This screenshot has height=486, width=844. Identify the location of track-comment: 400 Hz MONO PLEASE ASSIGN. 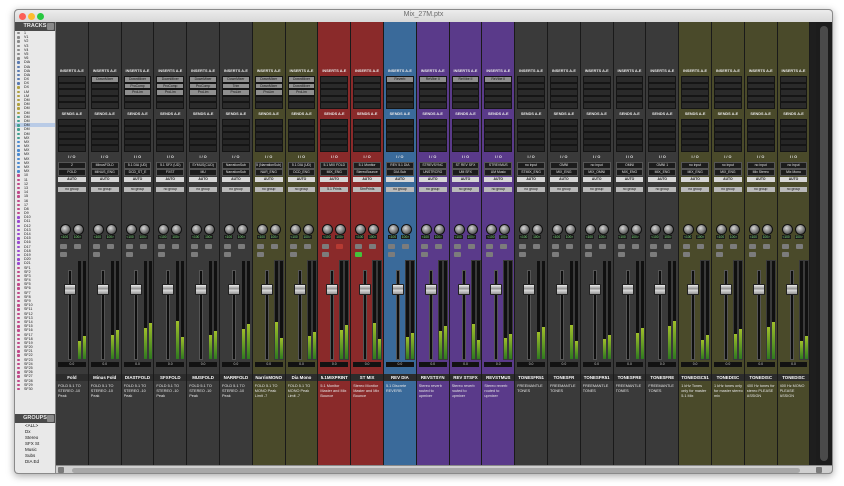
(794, 399).